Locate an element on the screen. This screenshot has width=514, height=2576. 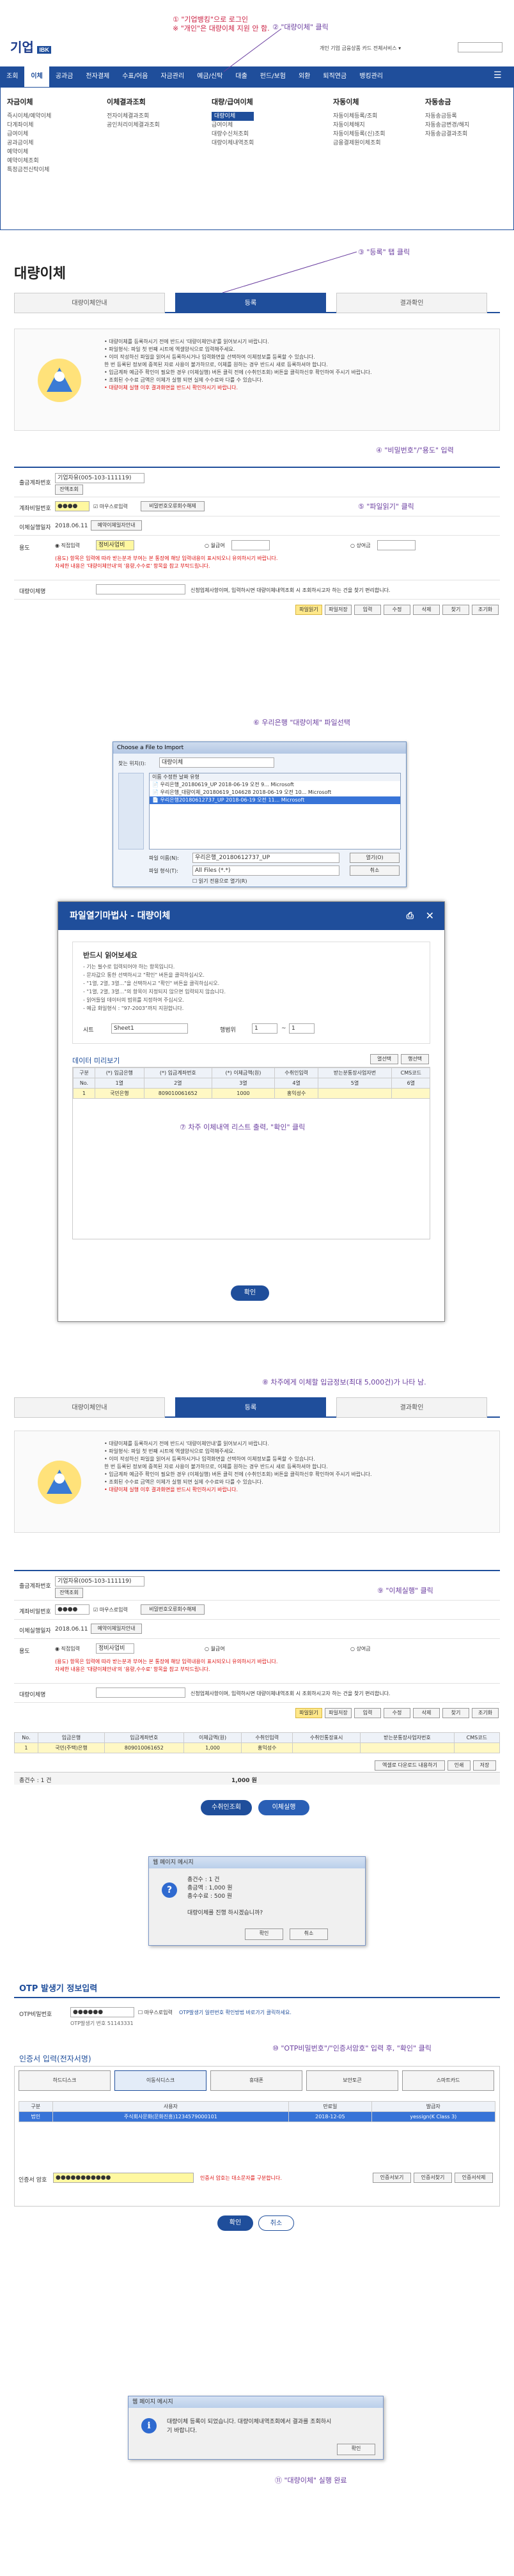
radio-direct: ◉ 직접입력 is located at coordinates (67, 545).